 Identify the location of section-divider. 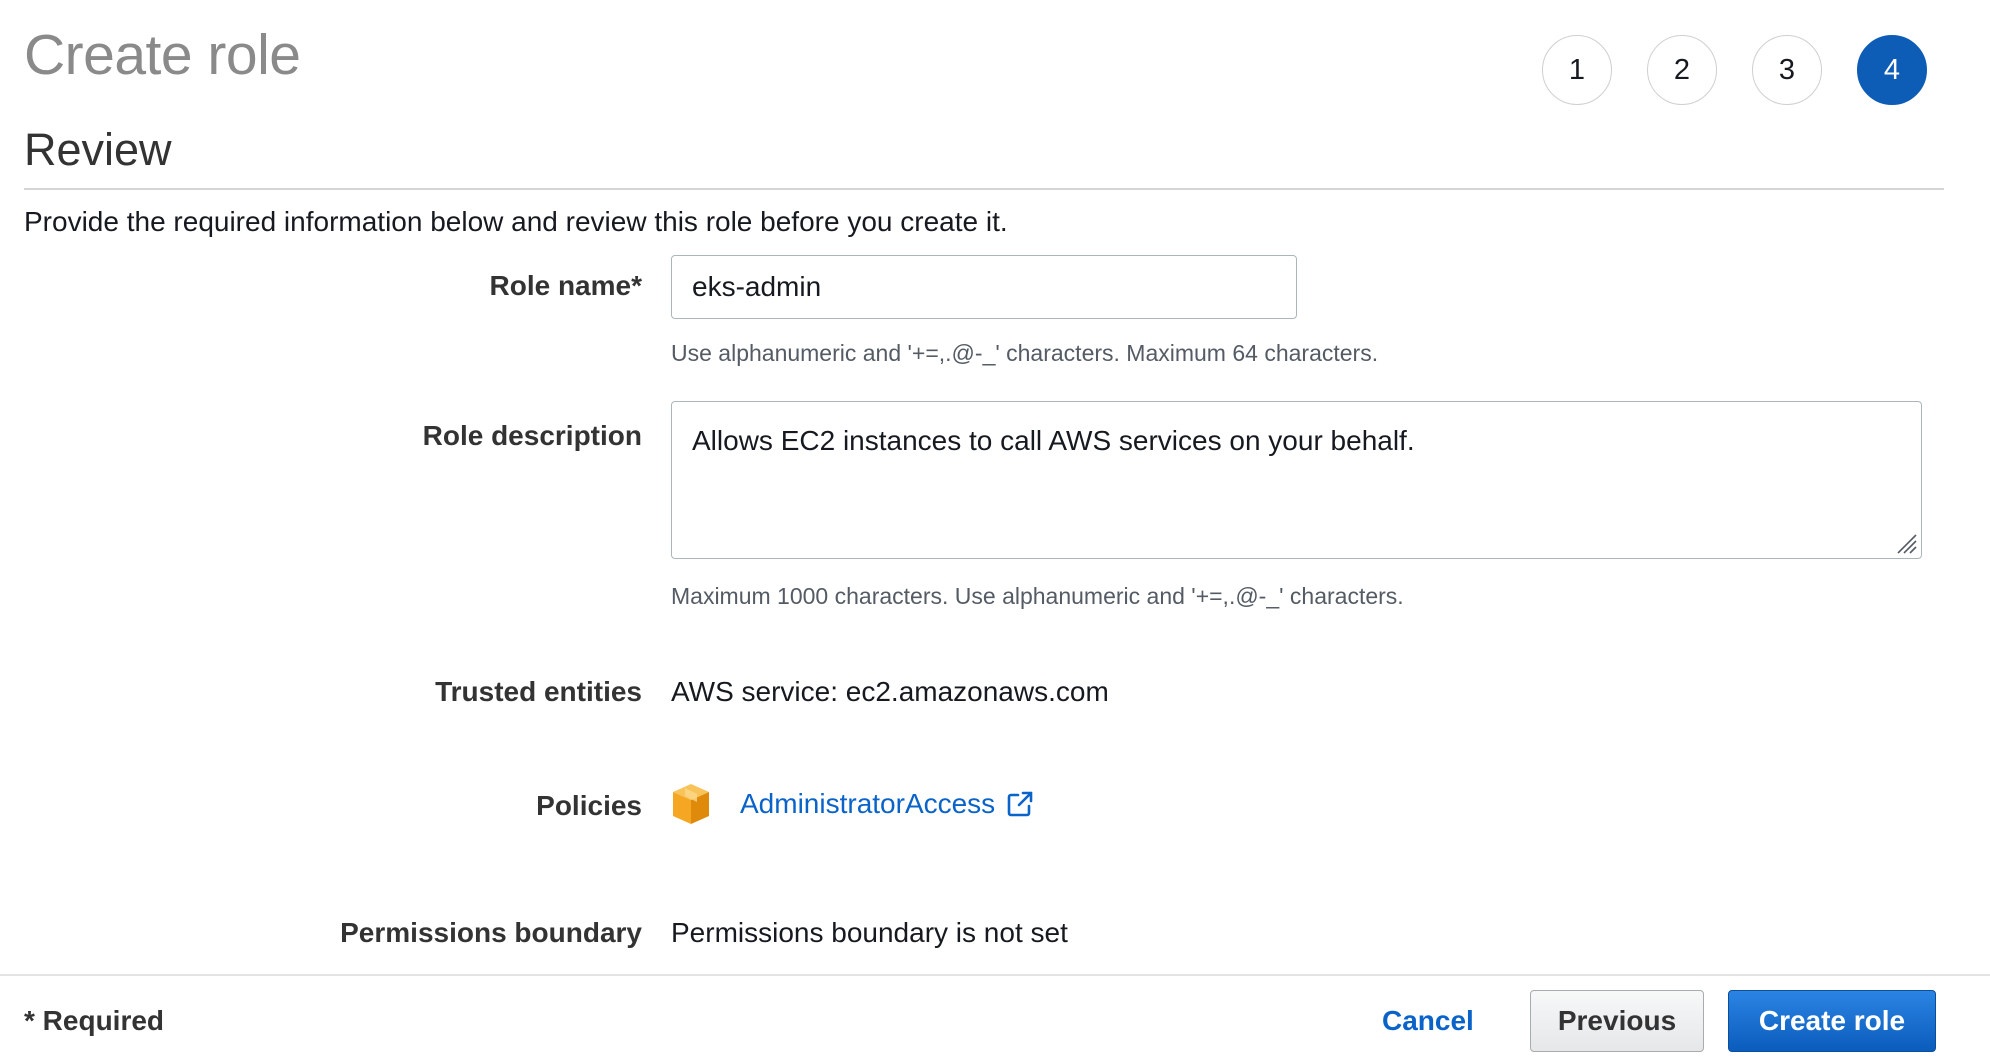
(984, 189).